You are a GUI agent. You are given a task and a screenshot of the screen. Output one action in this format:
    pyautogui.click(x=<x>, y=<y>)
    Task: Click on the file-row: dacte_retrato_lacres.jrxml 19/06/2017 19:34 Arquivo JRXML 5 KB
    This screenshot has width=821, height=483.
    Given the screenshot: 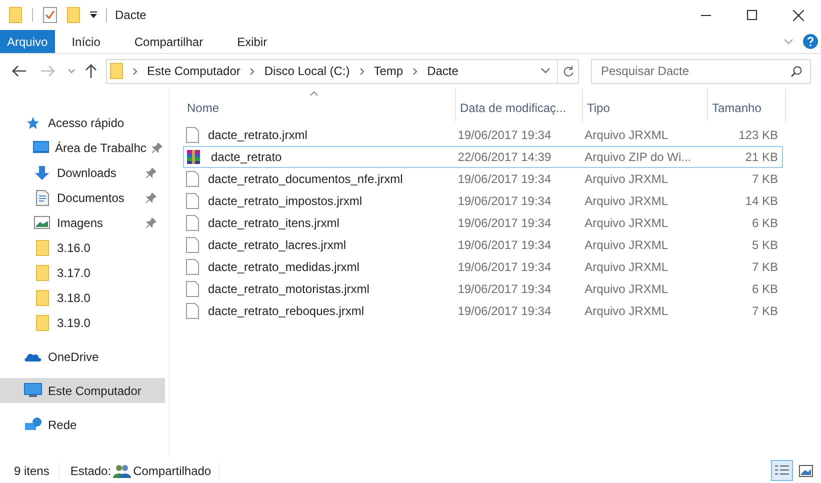 What is the action you would take?
    pyautogui.click(x=483, y=245)
    